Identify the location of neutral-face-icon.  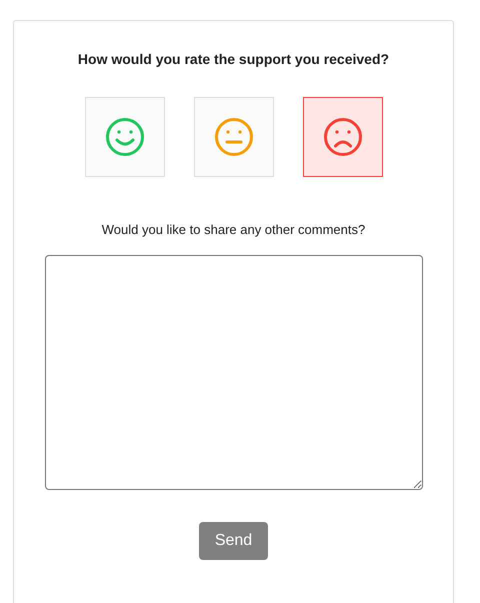
(234, 137).